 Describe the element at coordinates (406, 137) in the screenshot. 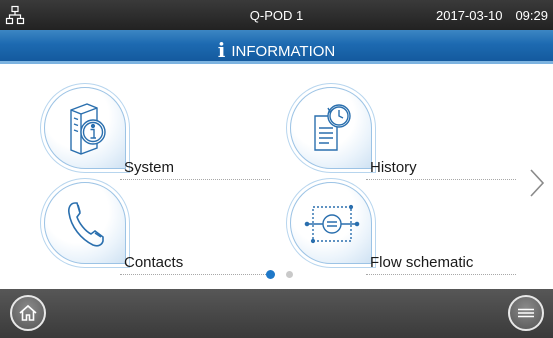

I see `history-tile: History` at that location.